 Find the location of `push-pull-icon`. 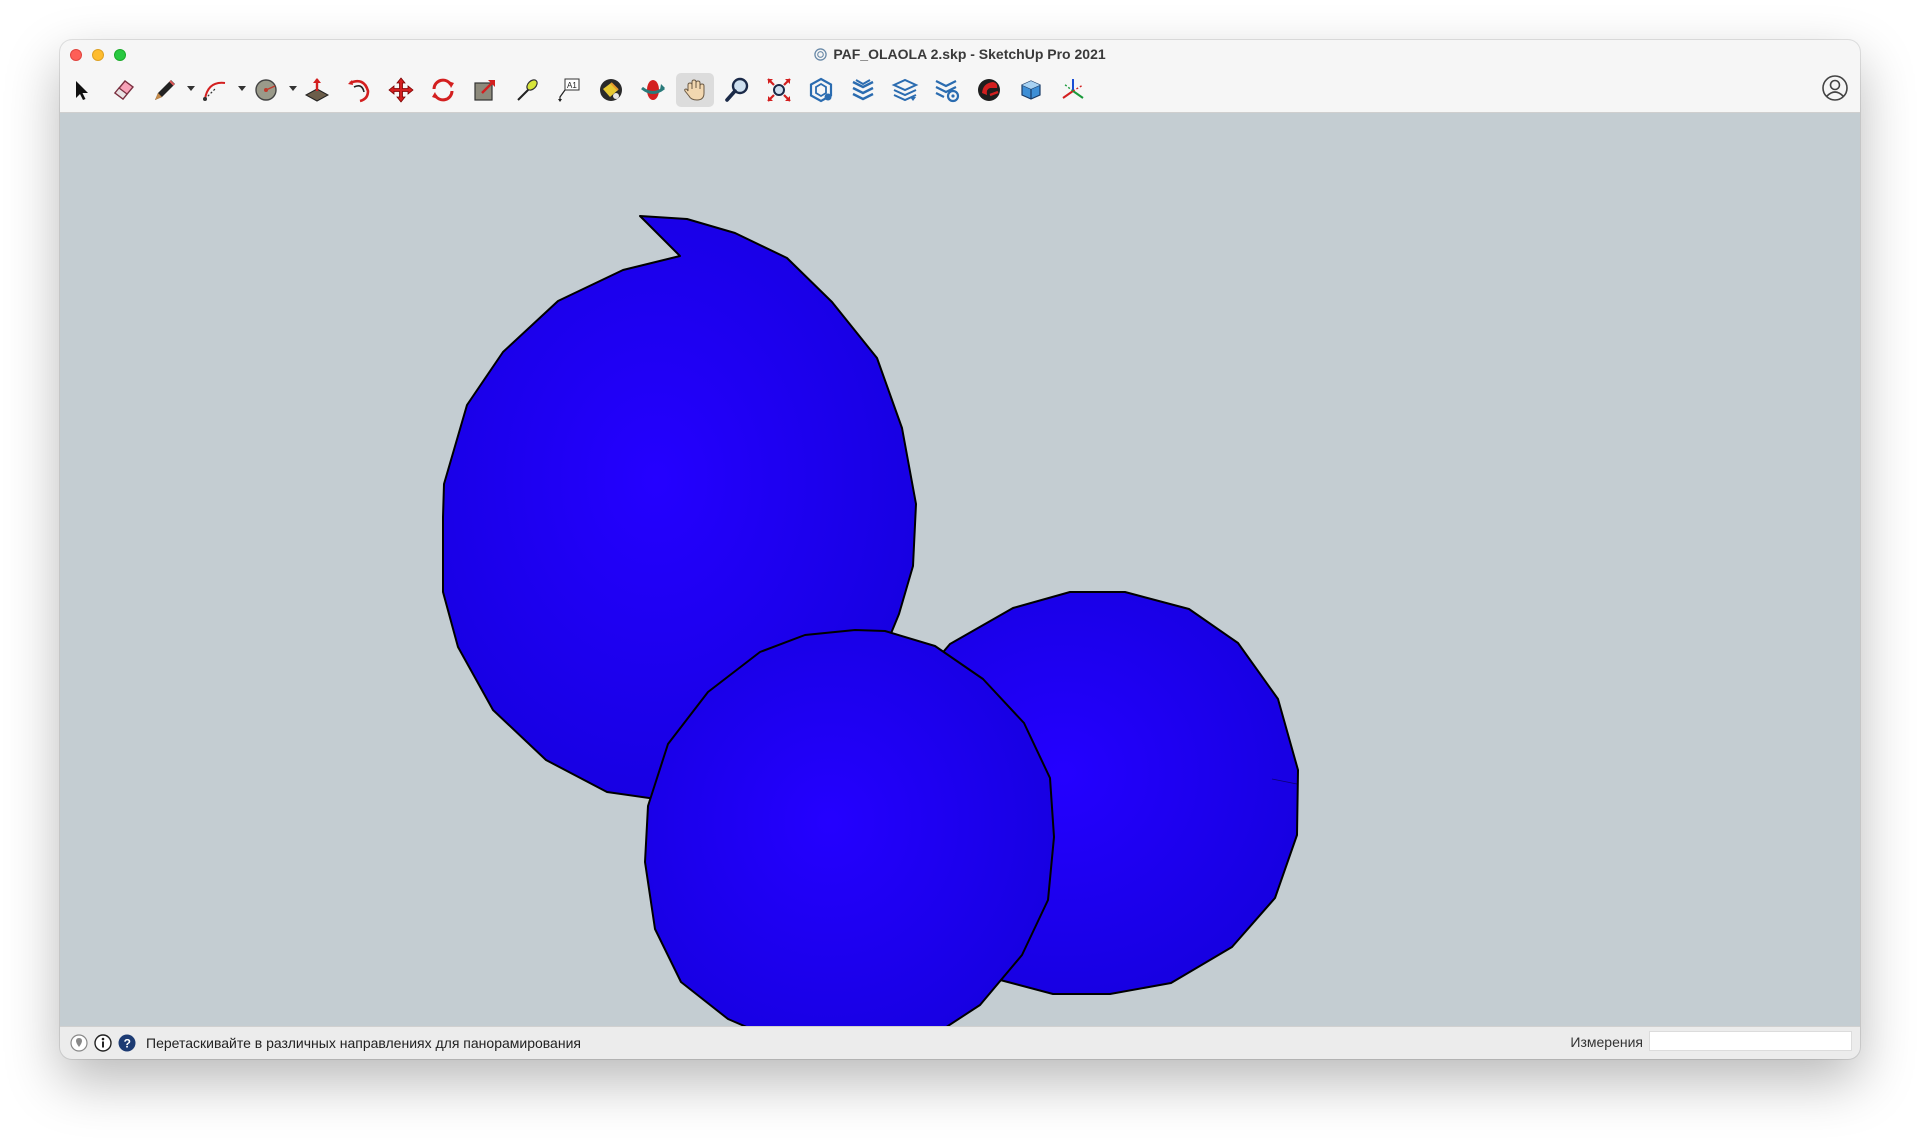

push-pull-icon is located at coordinates (317, 90).